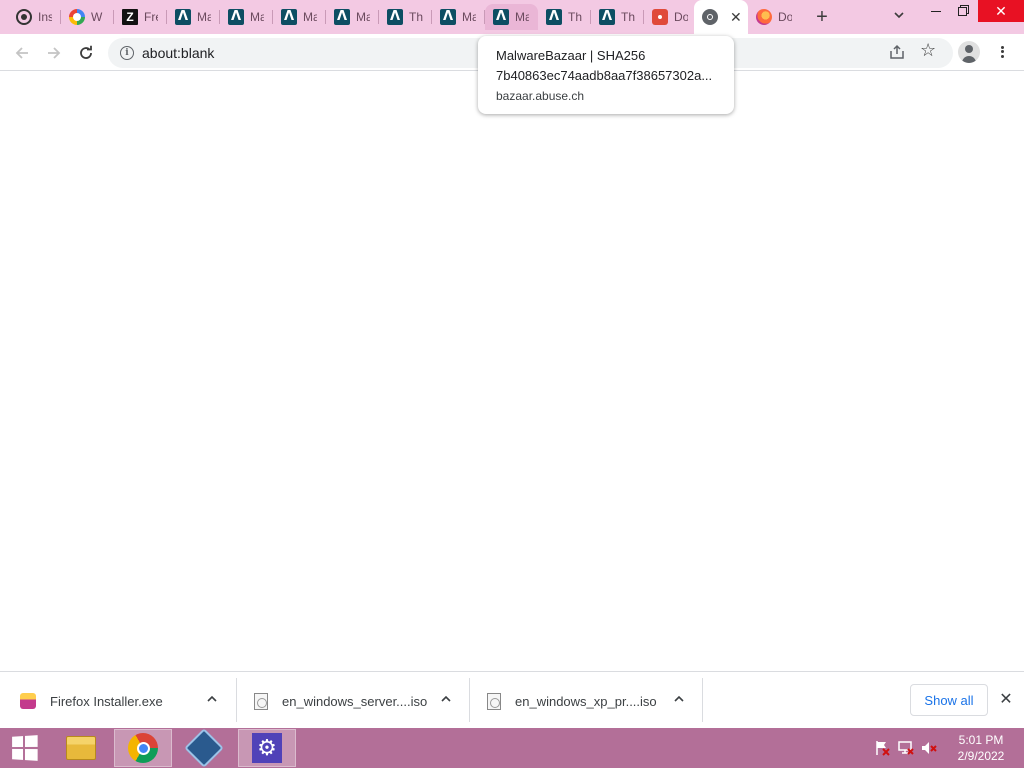  I want to click on url-text: about:blank, so click(178, 53).